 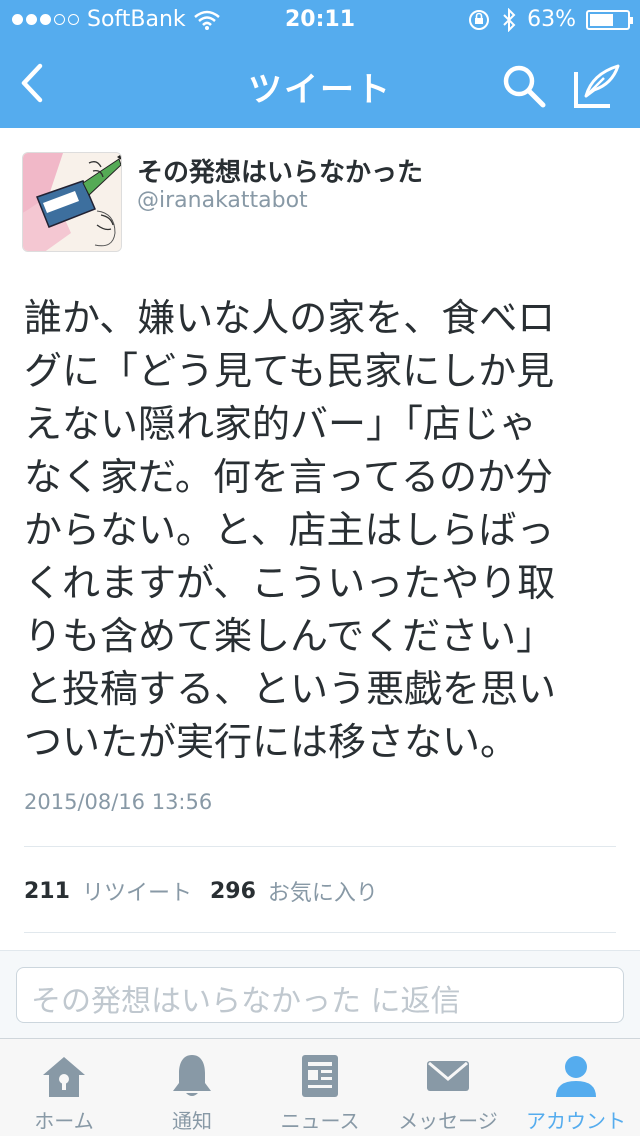 What do you see at coordinates (320, 1121) in the screenshot?
I see `tab-label: ニュース` at bounding box center [320, 1121].